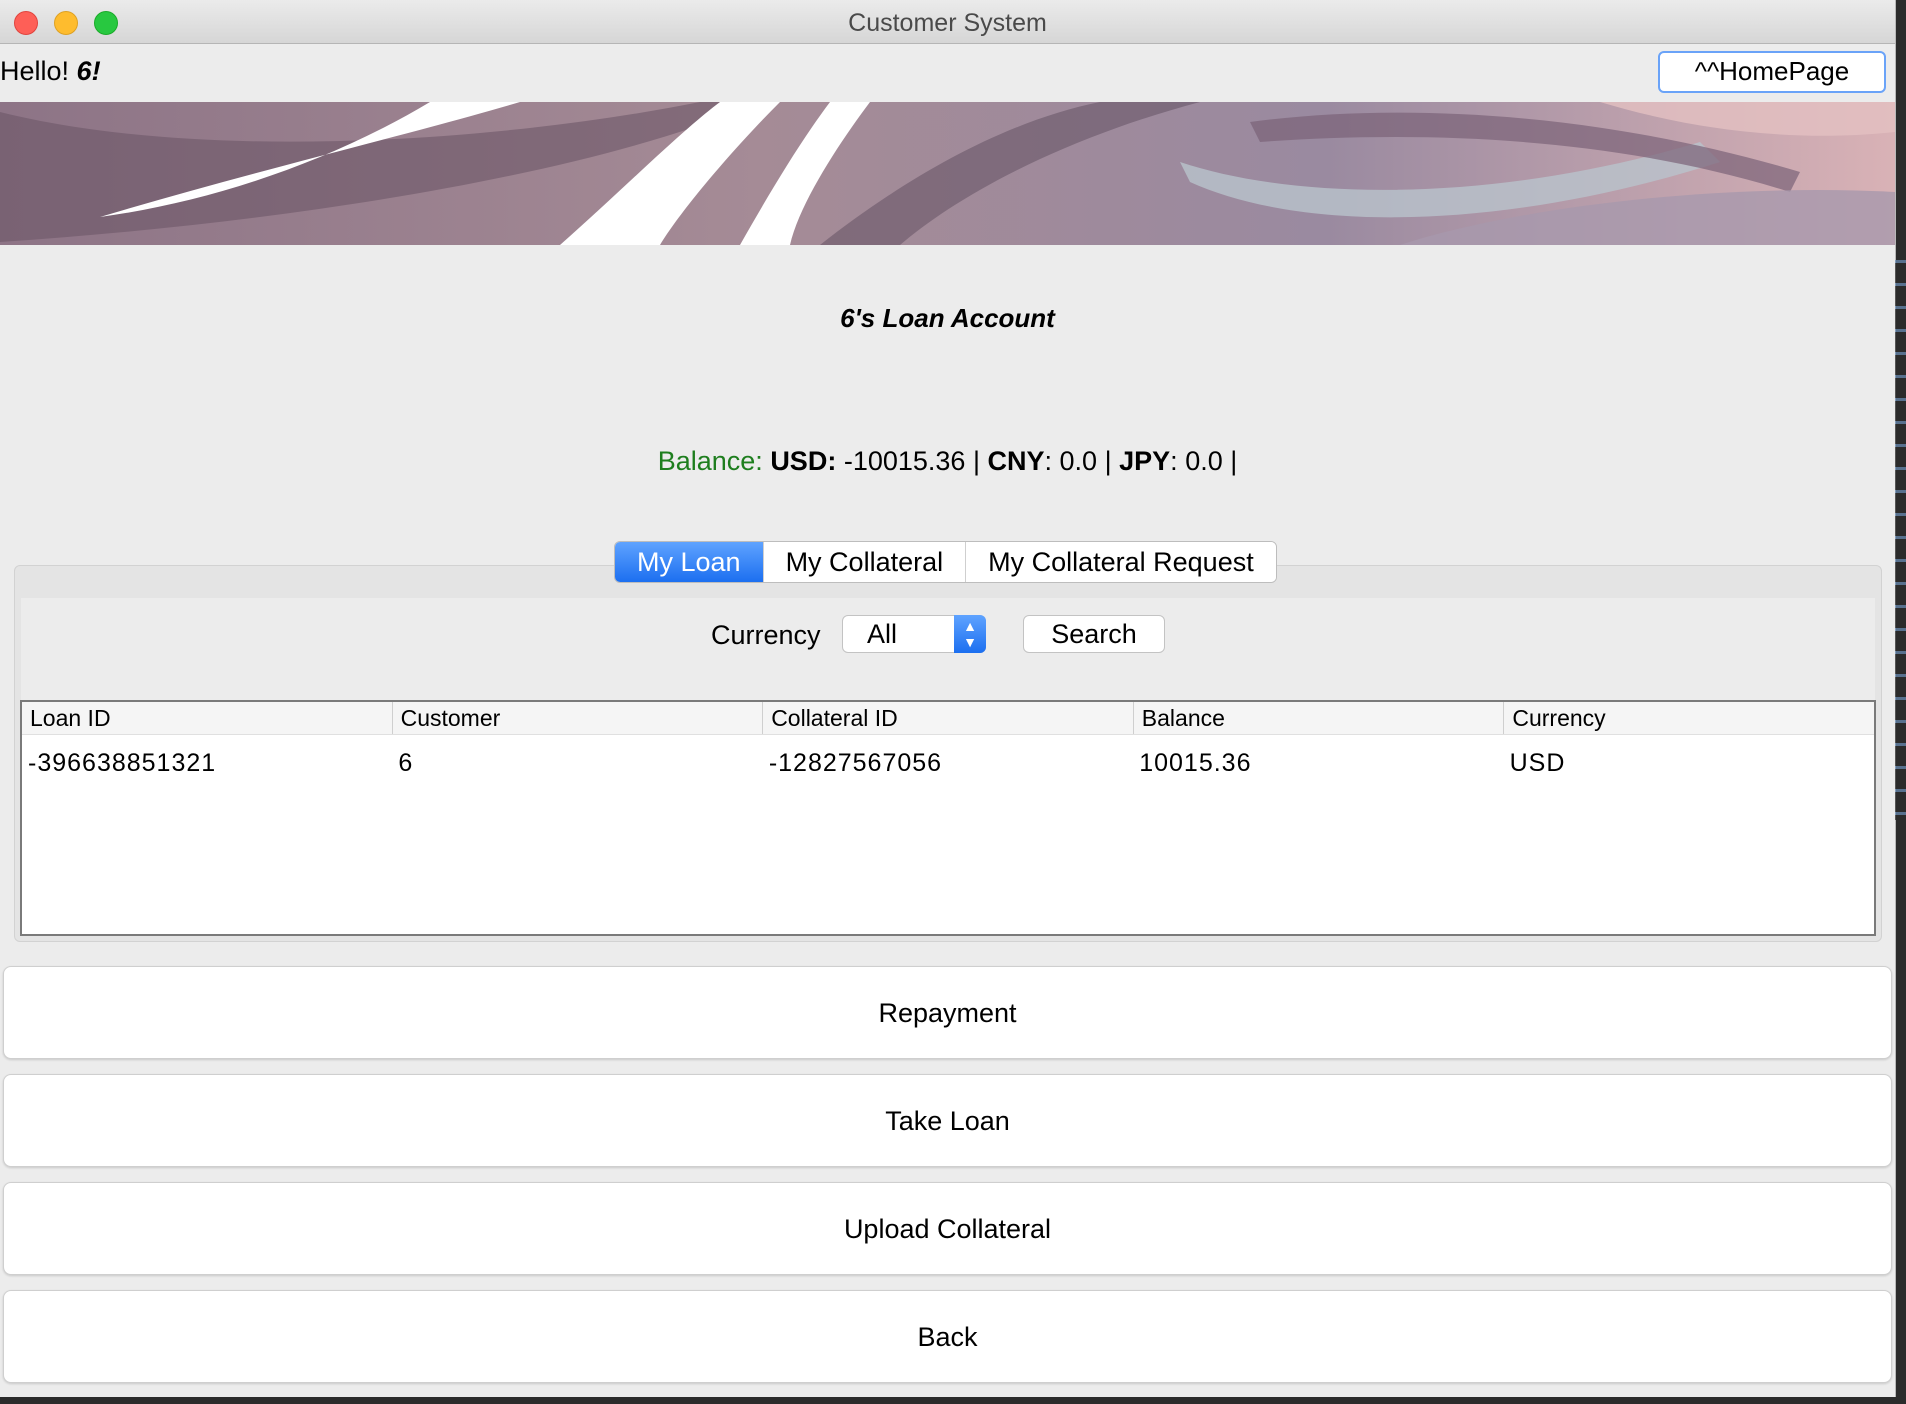  I want to click on tab-my-loan: My Loan, so click(689, 562).